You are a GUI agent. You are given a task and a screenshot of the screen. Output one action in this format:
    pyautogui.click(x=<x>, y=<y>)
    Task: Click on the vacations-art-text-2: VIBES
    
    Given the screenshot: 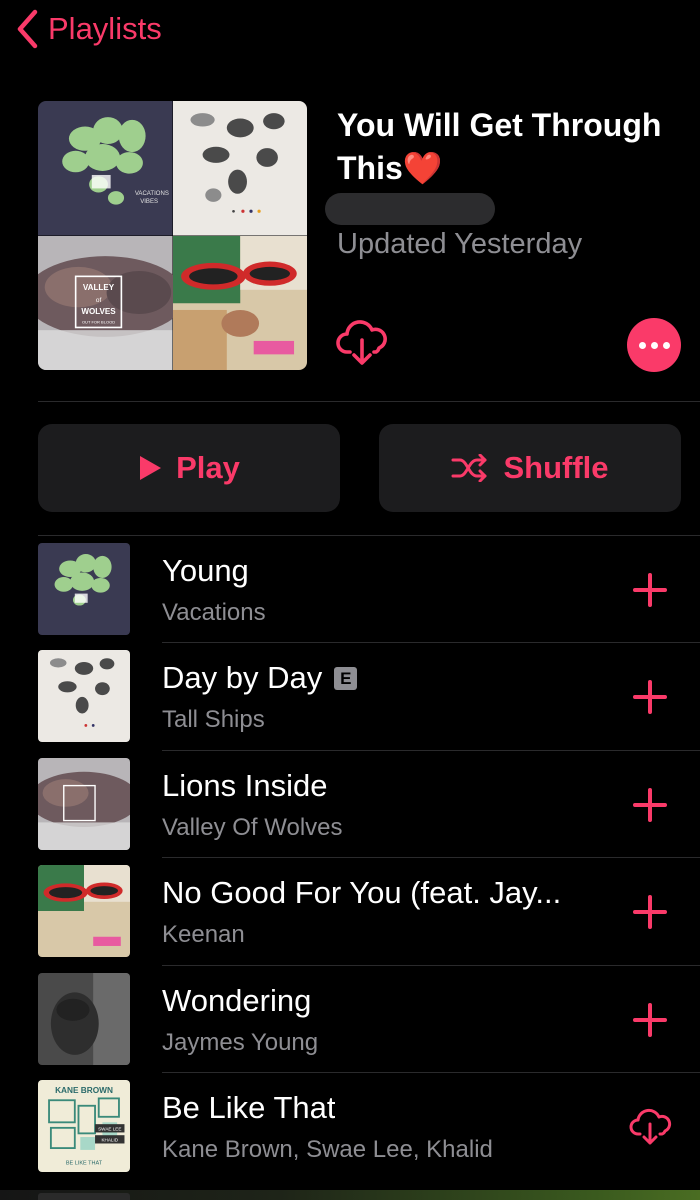 What is the action you would take?
    pyautogui.click(x=149, y=202)
    